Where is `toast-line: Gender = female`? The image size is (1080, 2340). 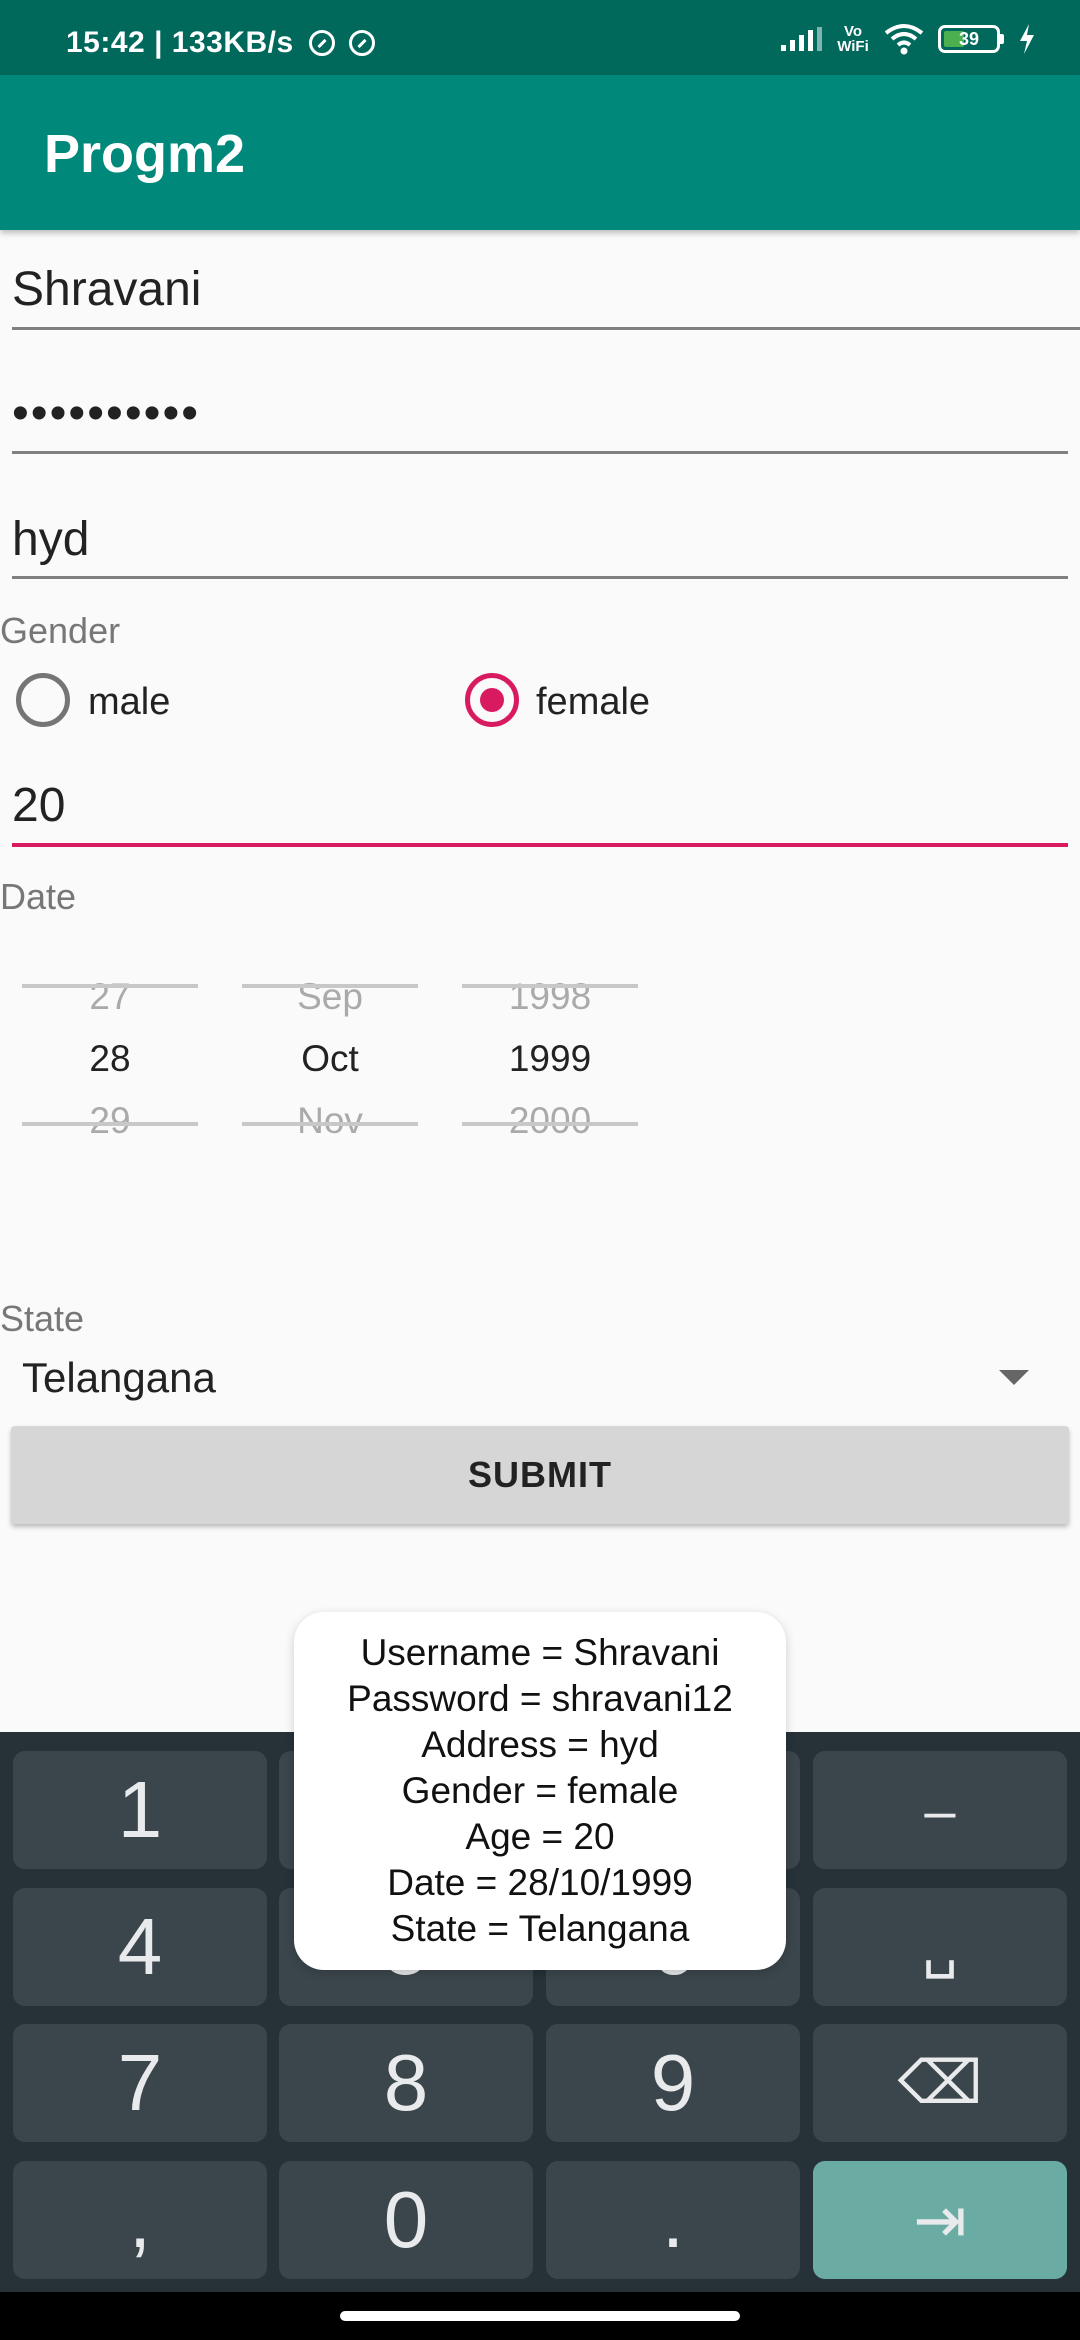
toast-line: Gender = female is located at coordinates (540, 1790).